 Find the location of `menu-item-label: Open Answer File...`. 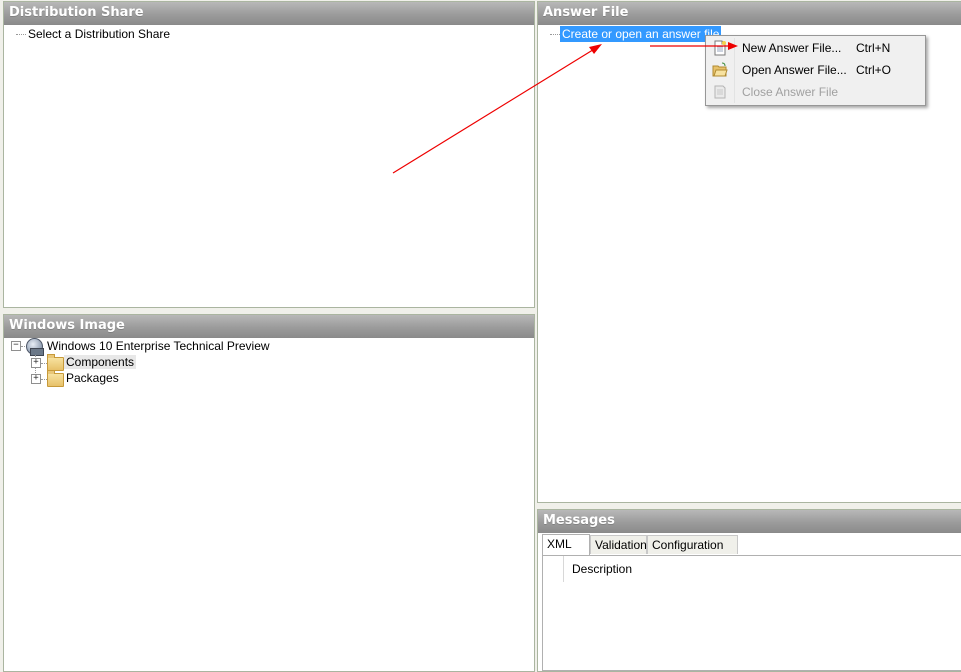

menu-item-label: Open Answer File... is located at coordinates (794, 70).